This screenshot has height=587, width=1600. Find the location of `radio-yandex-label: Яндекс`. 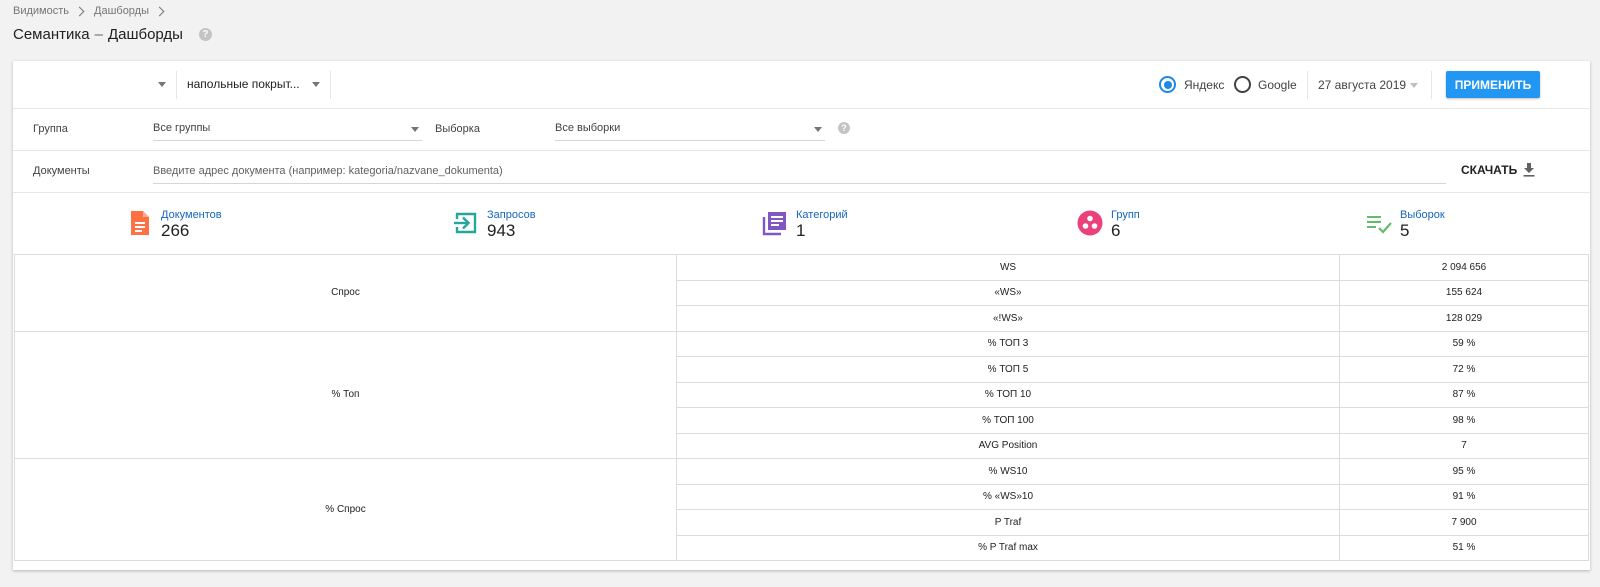

radio-yandex-label: Яндекс is located at coordinates (1204, 85).